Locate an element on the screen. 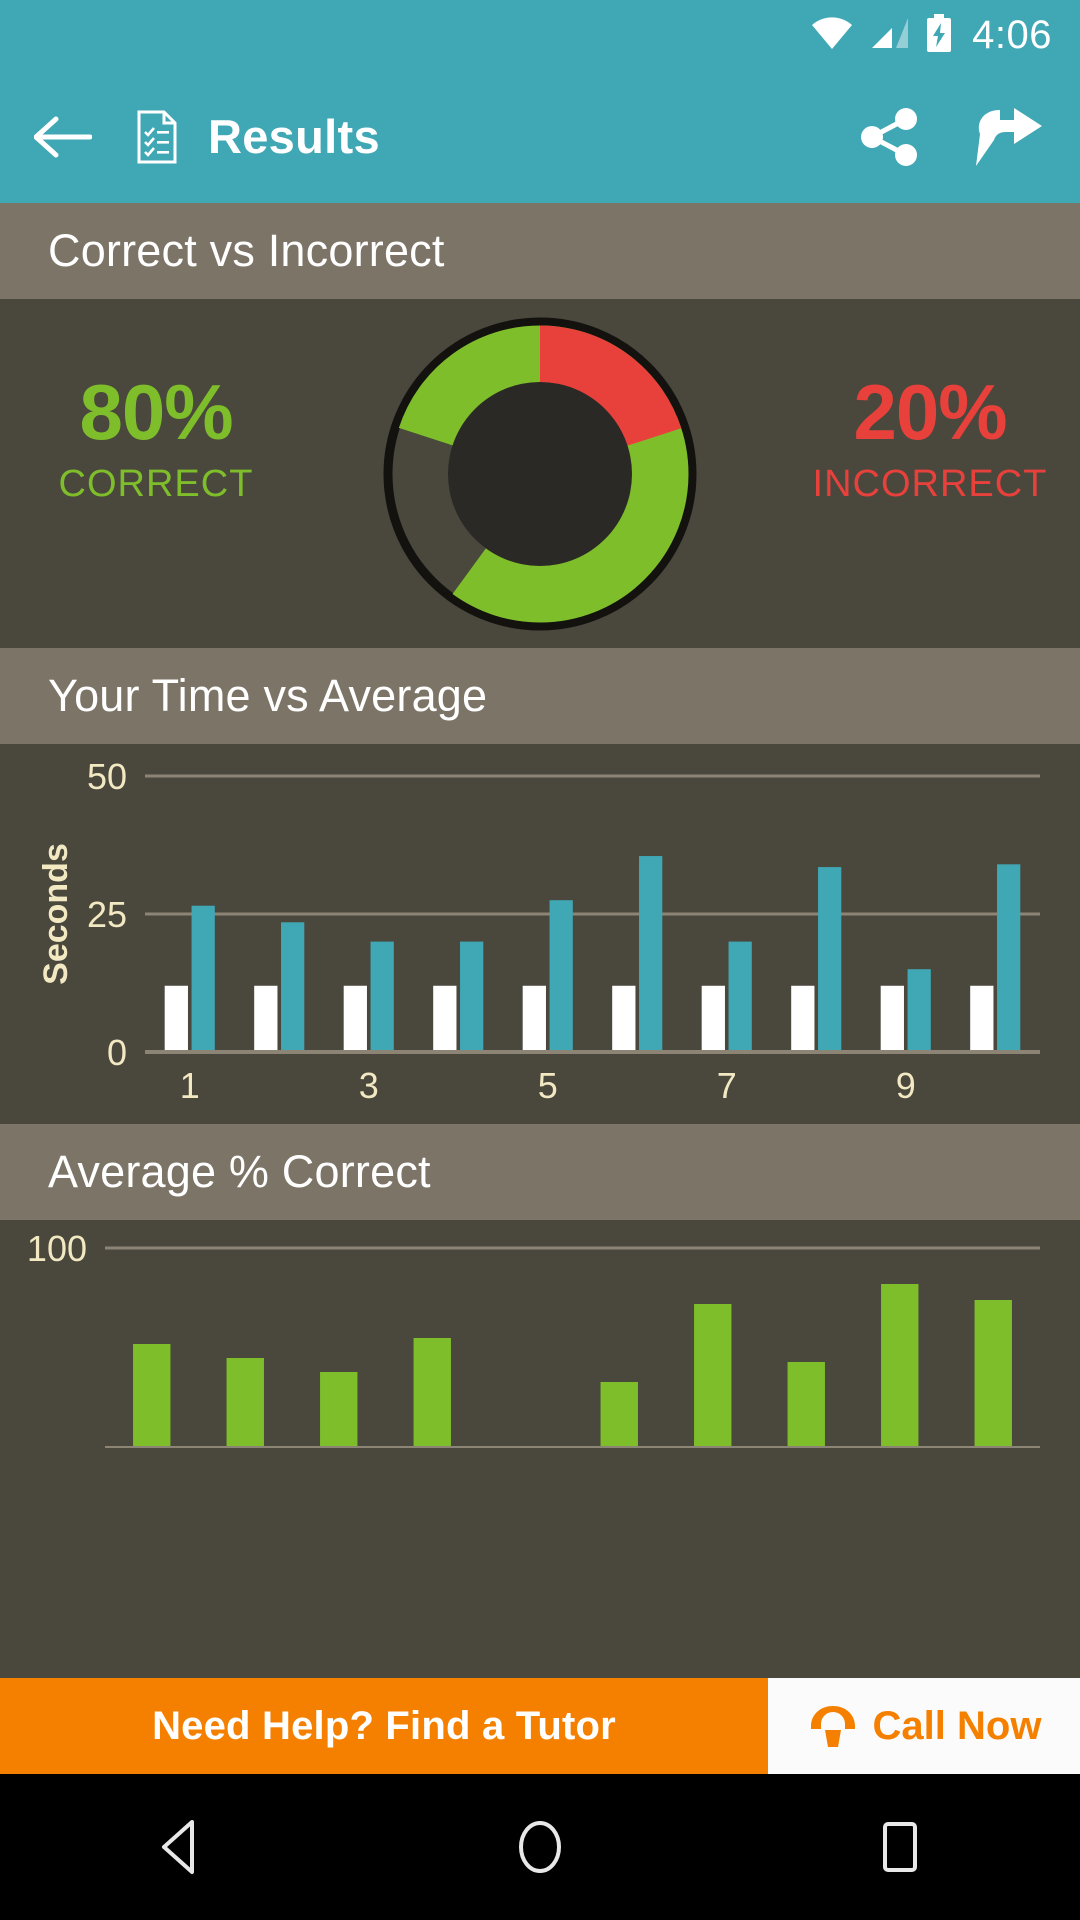 The image size is (1080, 1920). nav-back-icon is located at coordinates (180, 1847).